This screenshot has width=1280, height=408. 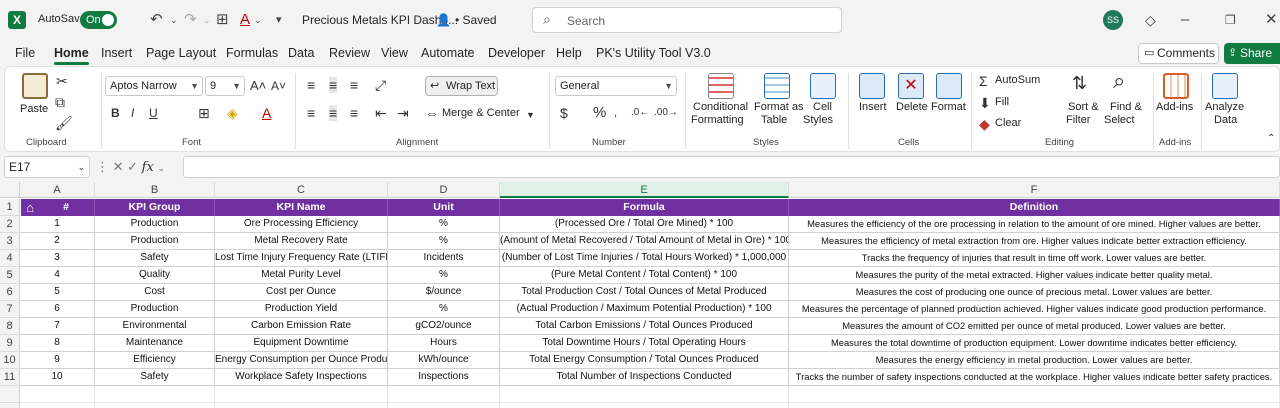 I want to click on table-cell: Incidents, so click(x=444, y=258).